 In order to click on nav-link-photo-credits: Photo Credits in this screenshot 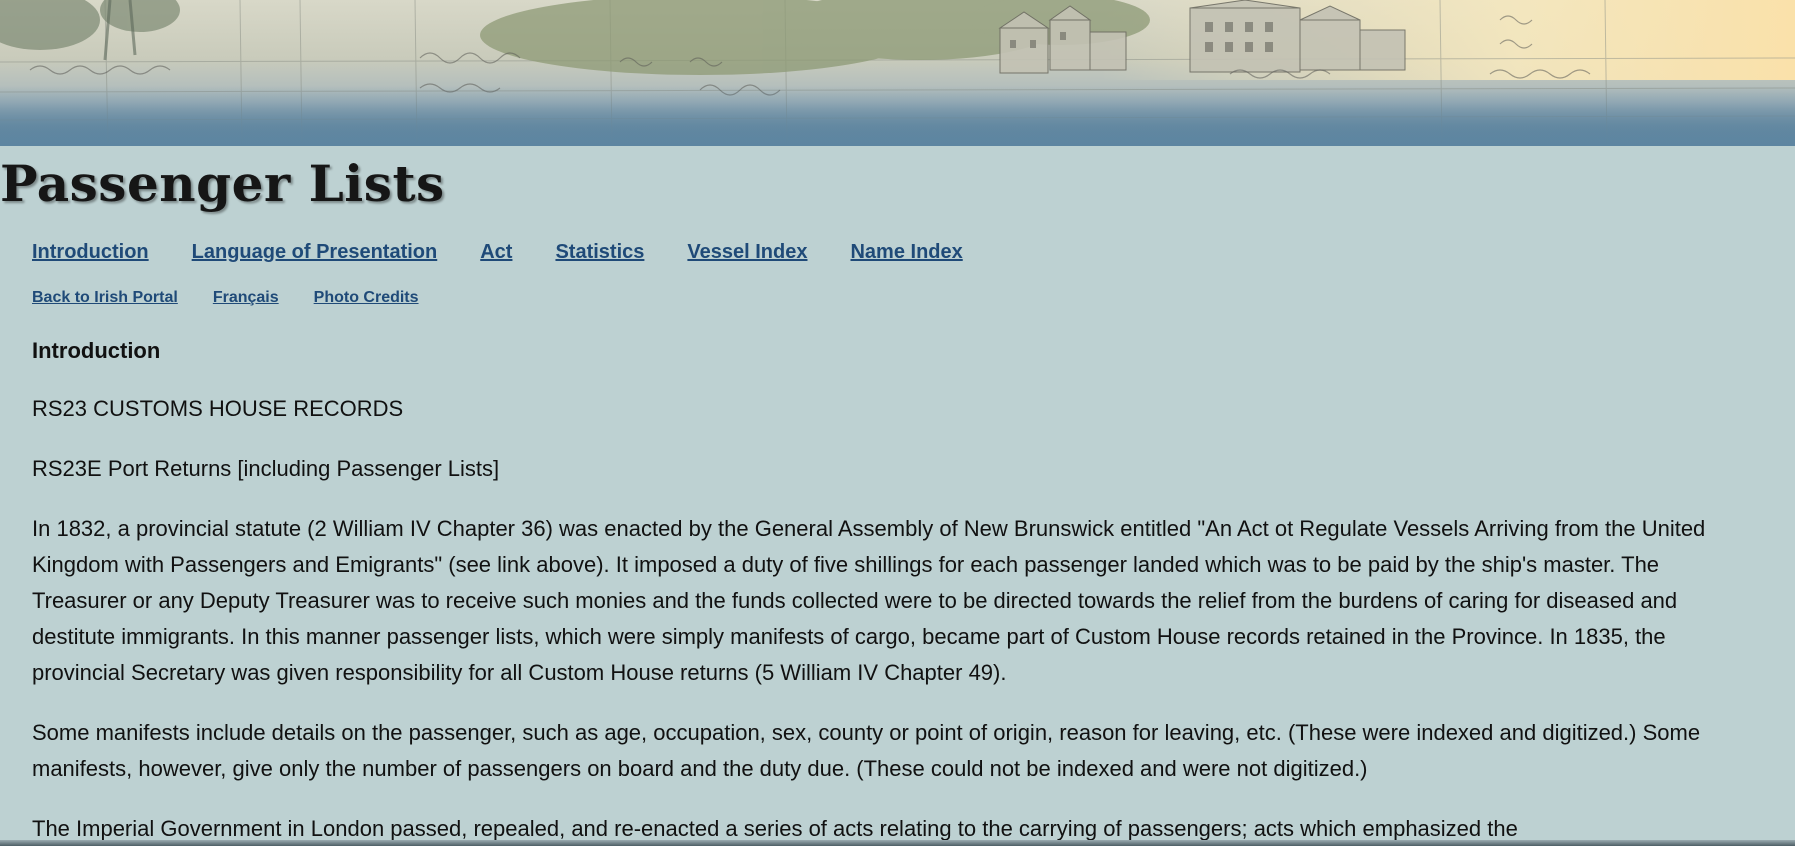, I will do `click(366, 298)`.